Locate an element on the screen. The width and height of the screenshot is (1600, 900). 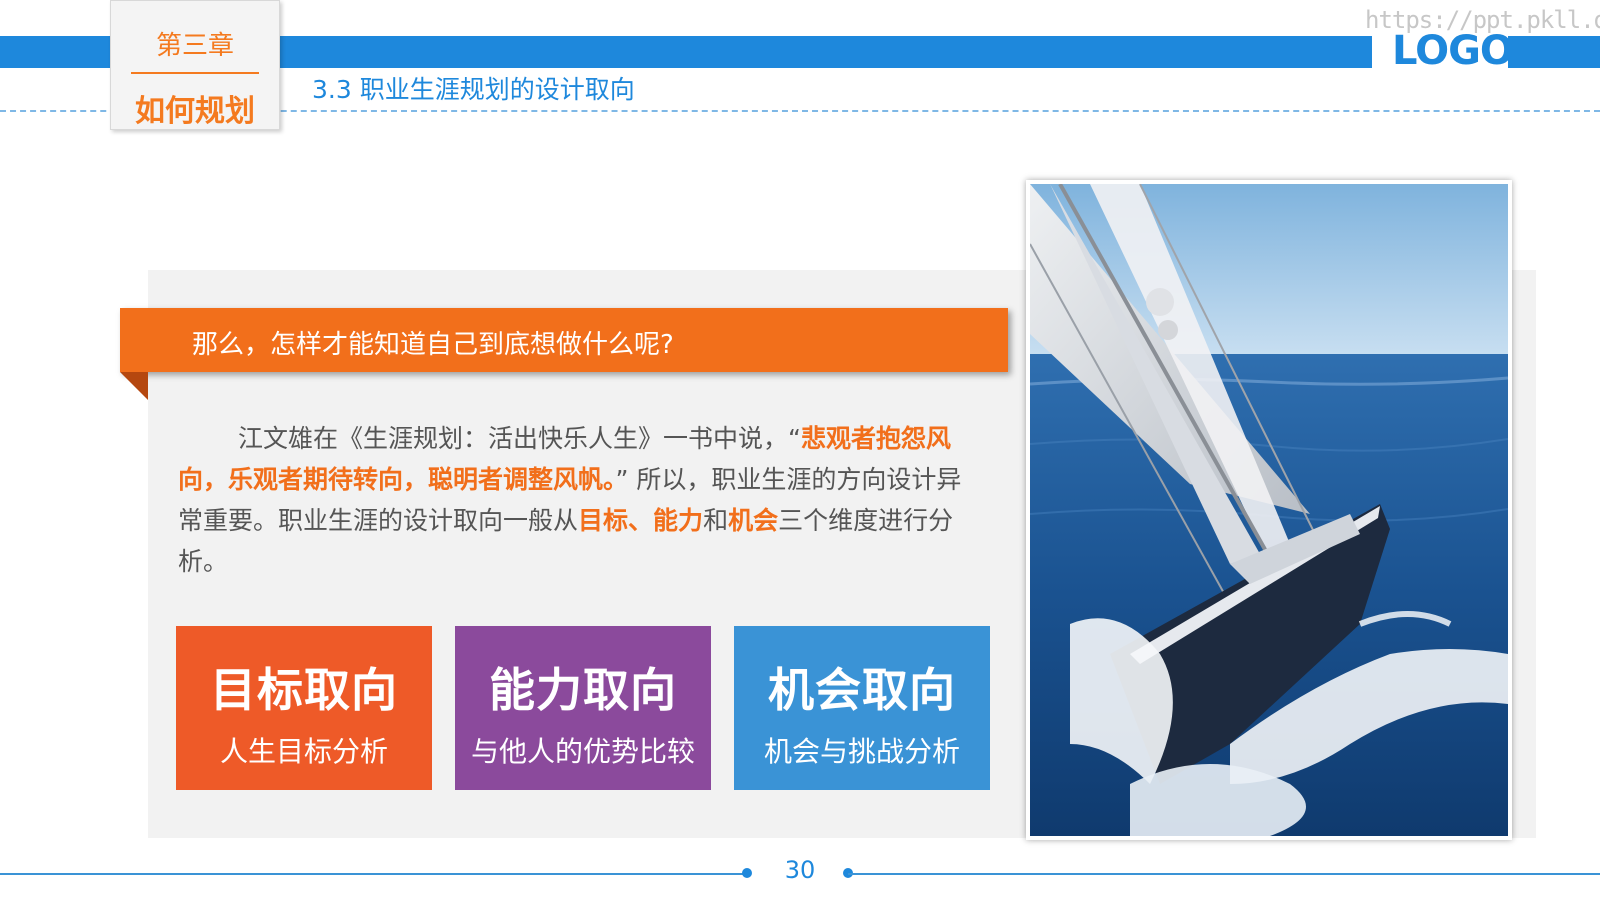
card-goal-title: 目标取向 is located at coordinates (304, 690).